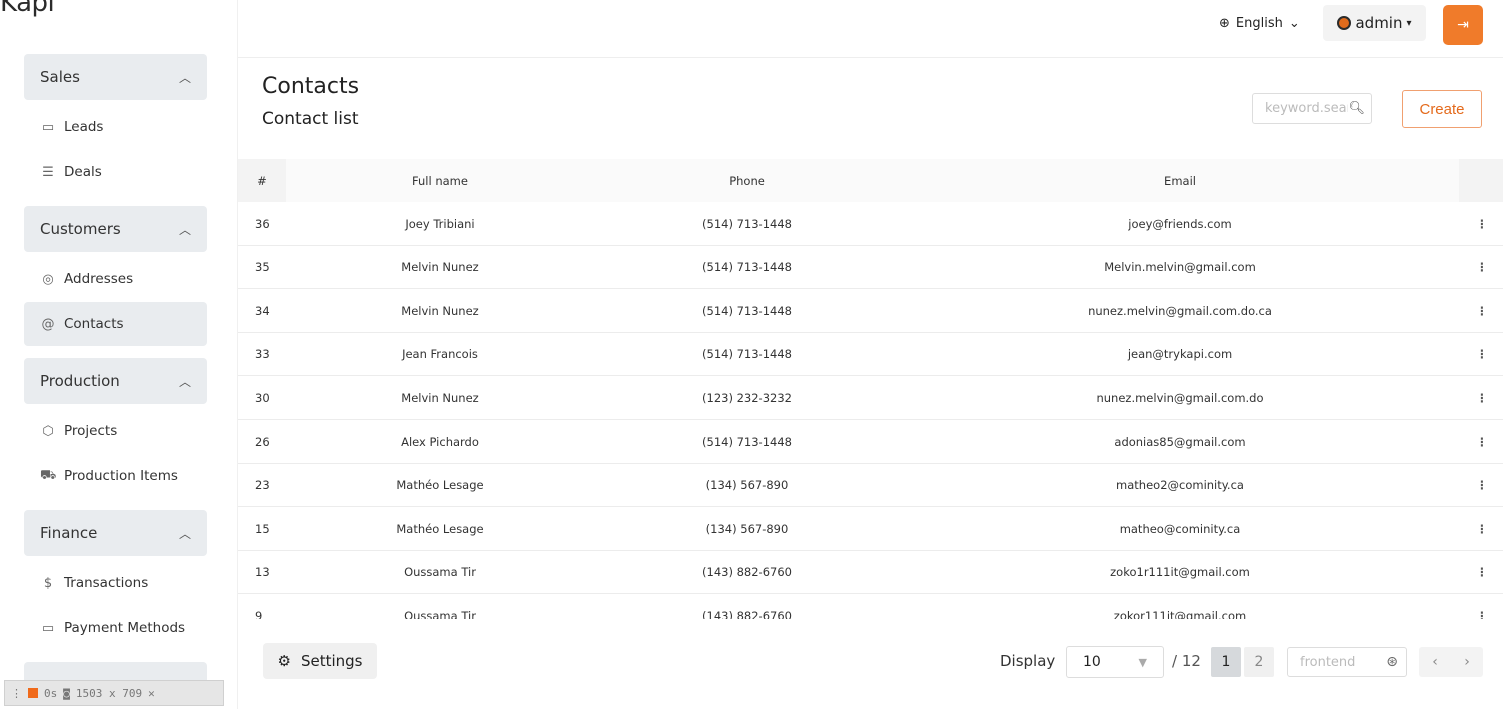  Describe the element at coordinates (747, 180) in the screenshot. I see `column-header-phone: Phone` at that location.